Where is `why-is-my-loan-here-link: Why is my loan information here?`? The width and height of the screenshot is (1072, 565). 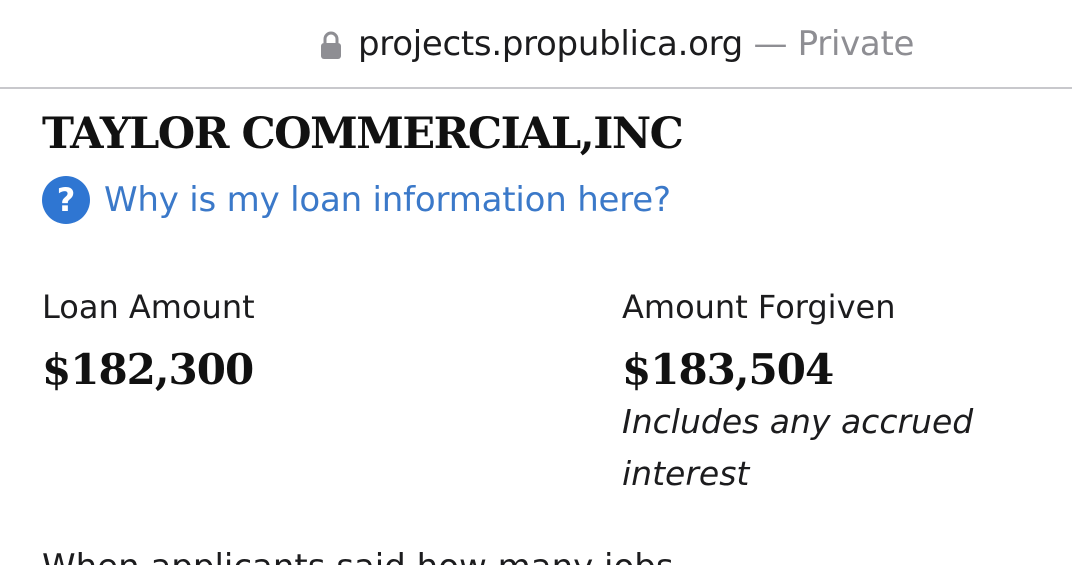
why-is-my-loan-here-link: Why is my loan information here? is located at coordinates (387, 200).